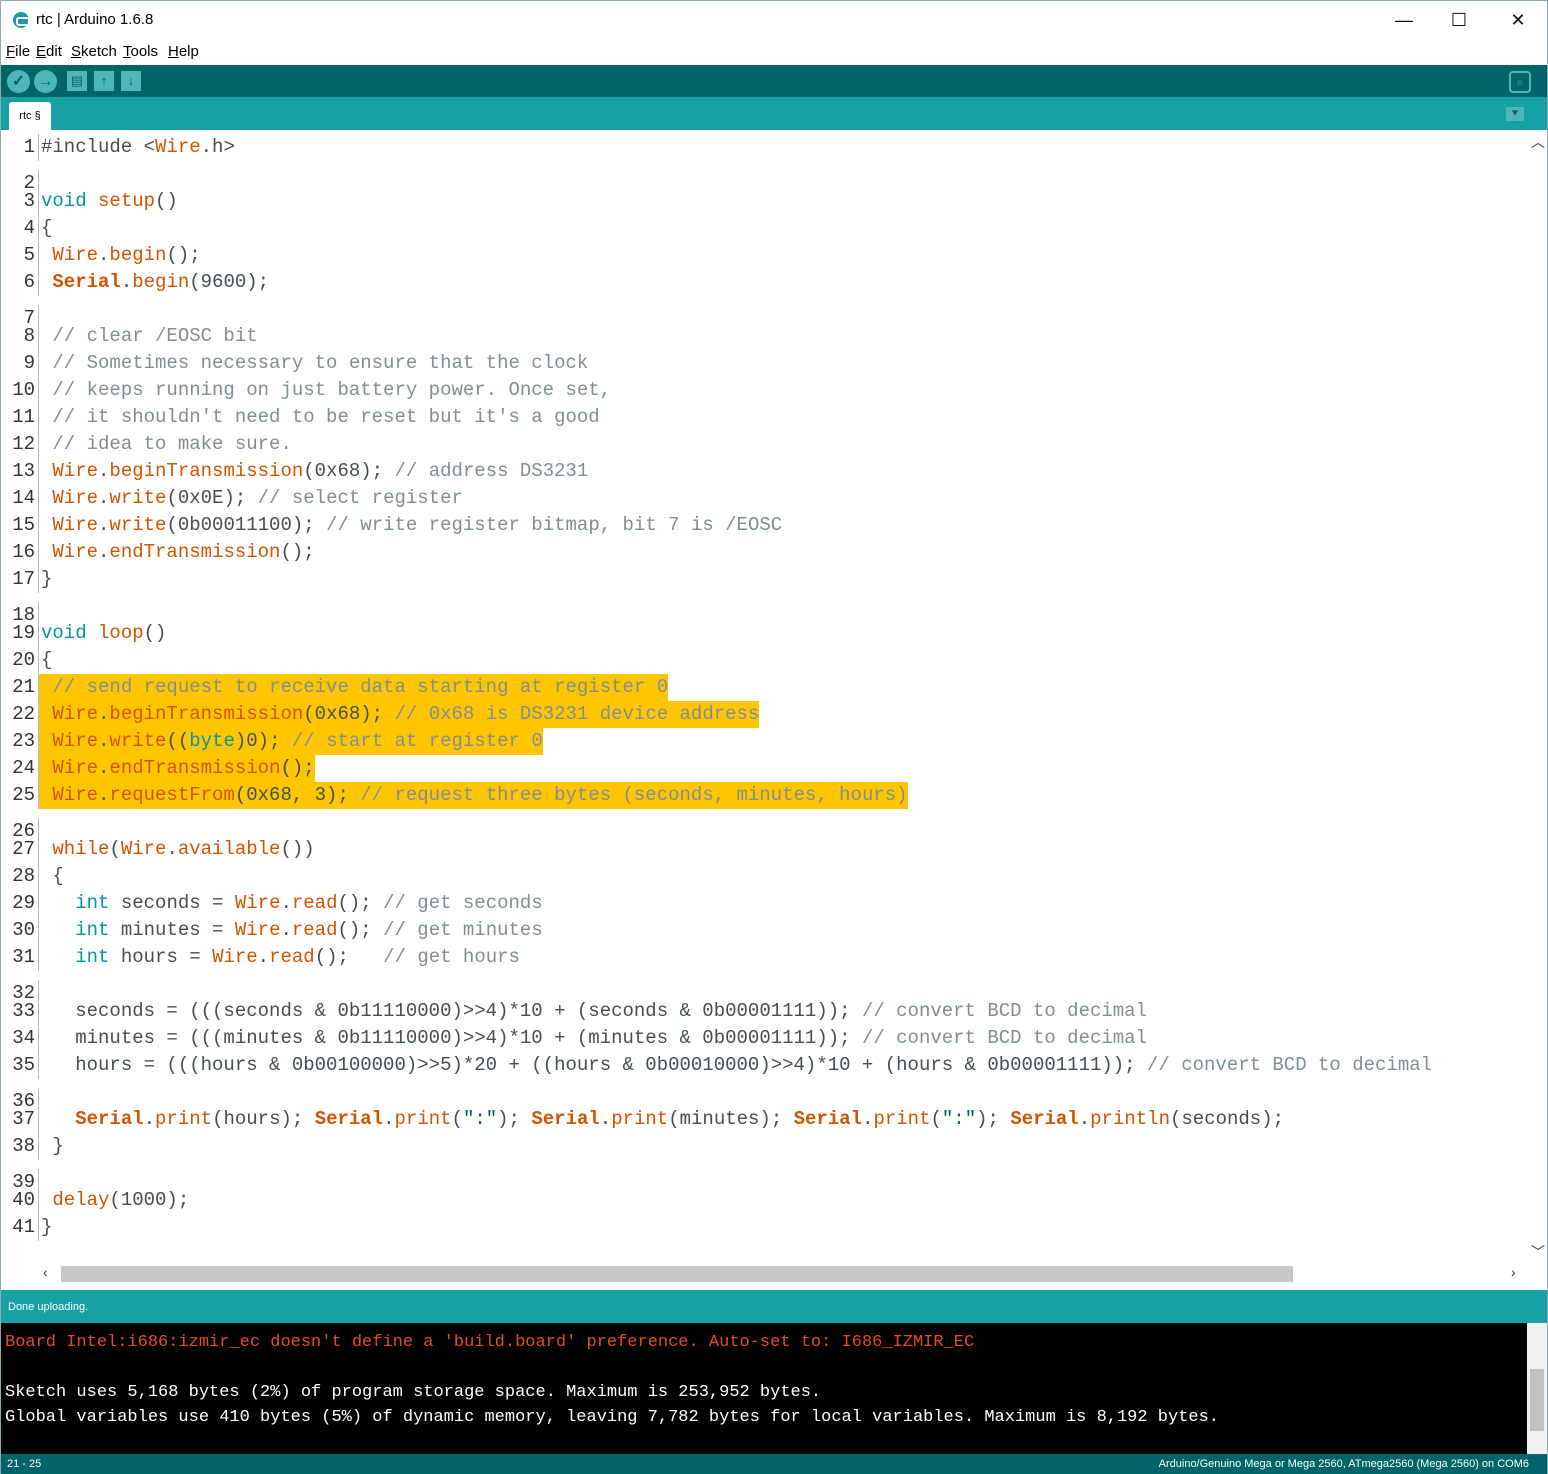 The height and width of the screenshot is (1474, 1548). What do you see at coordinates (114, 1200) in the screenshot?
I see `code-text: delay(1000);` at bounding box center [114, 1200].